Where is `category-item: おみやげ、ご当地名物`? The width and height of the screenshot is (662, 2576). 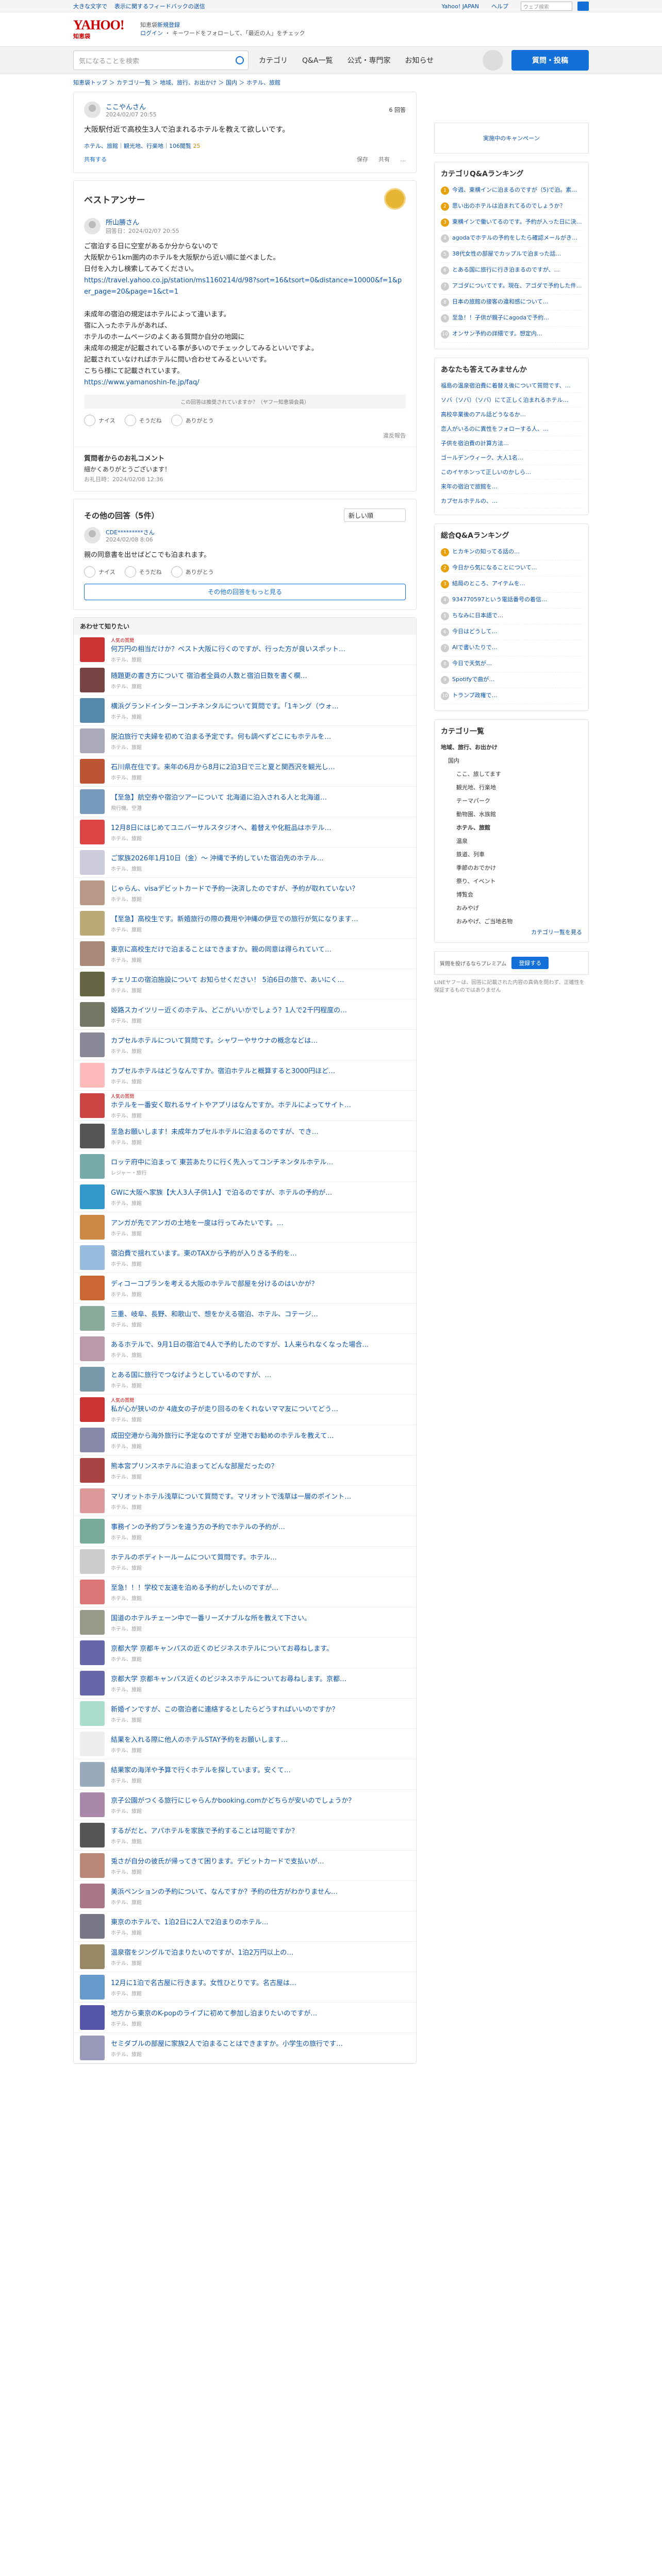
category-item: おみやげ、ご当地名物 is located at coordinates (511, 921).